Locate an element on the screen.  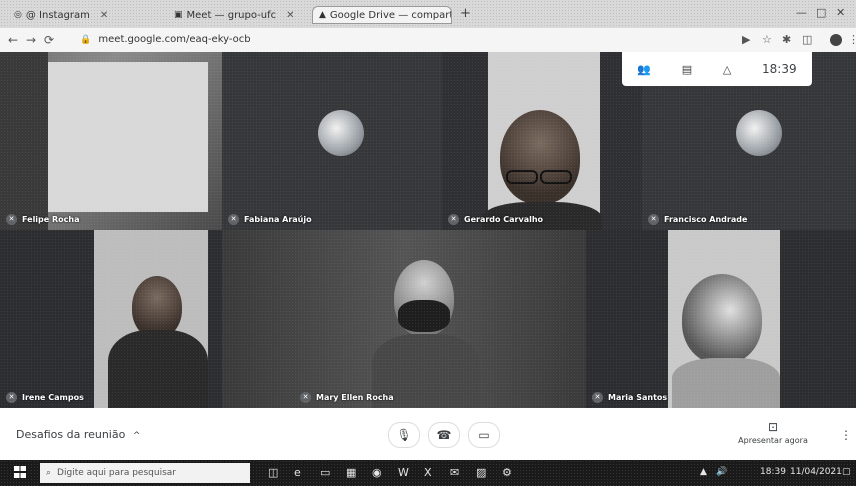
chat-icon: ▤ is located at coordinates (687, 69).